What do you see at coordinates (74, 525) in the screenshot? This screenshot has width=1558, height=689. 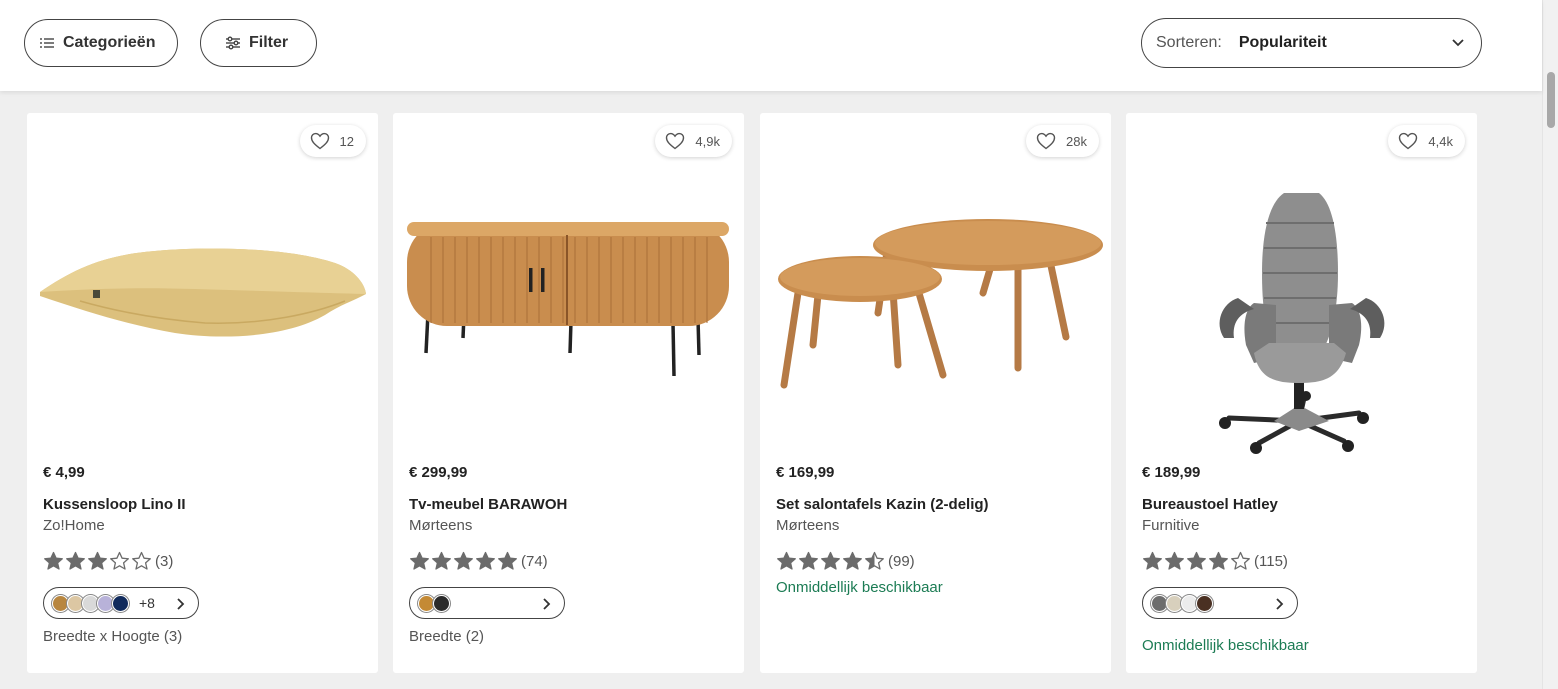 I see `product-brand: Zo!Home` at bounding box center [74, 525].